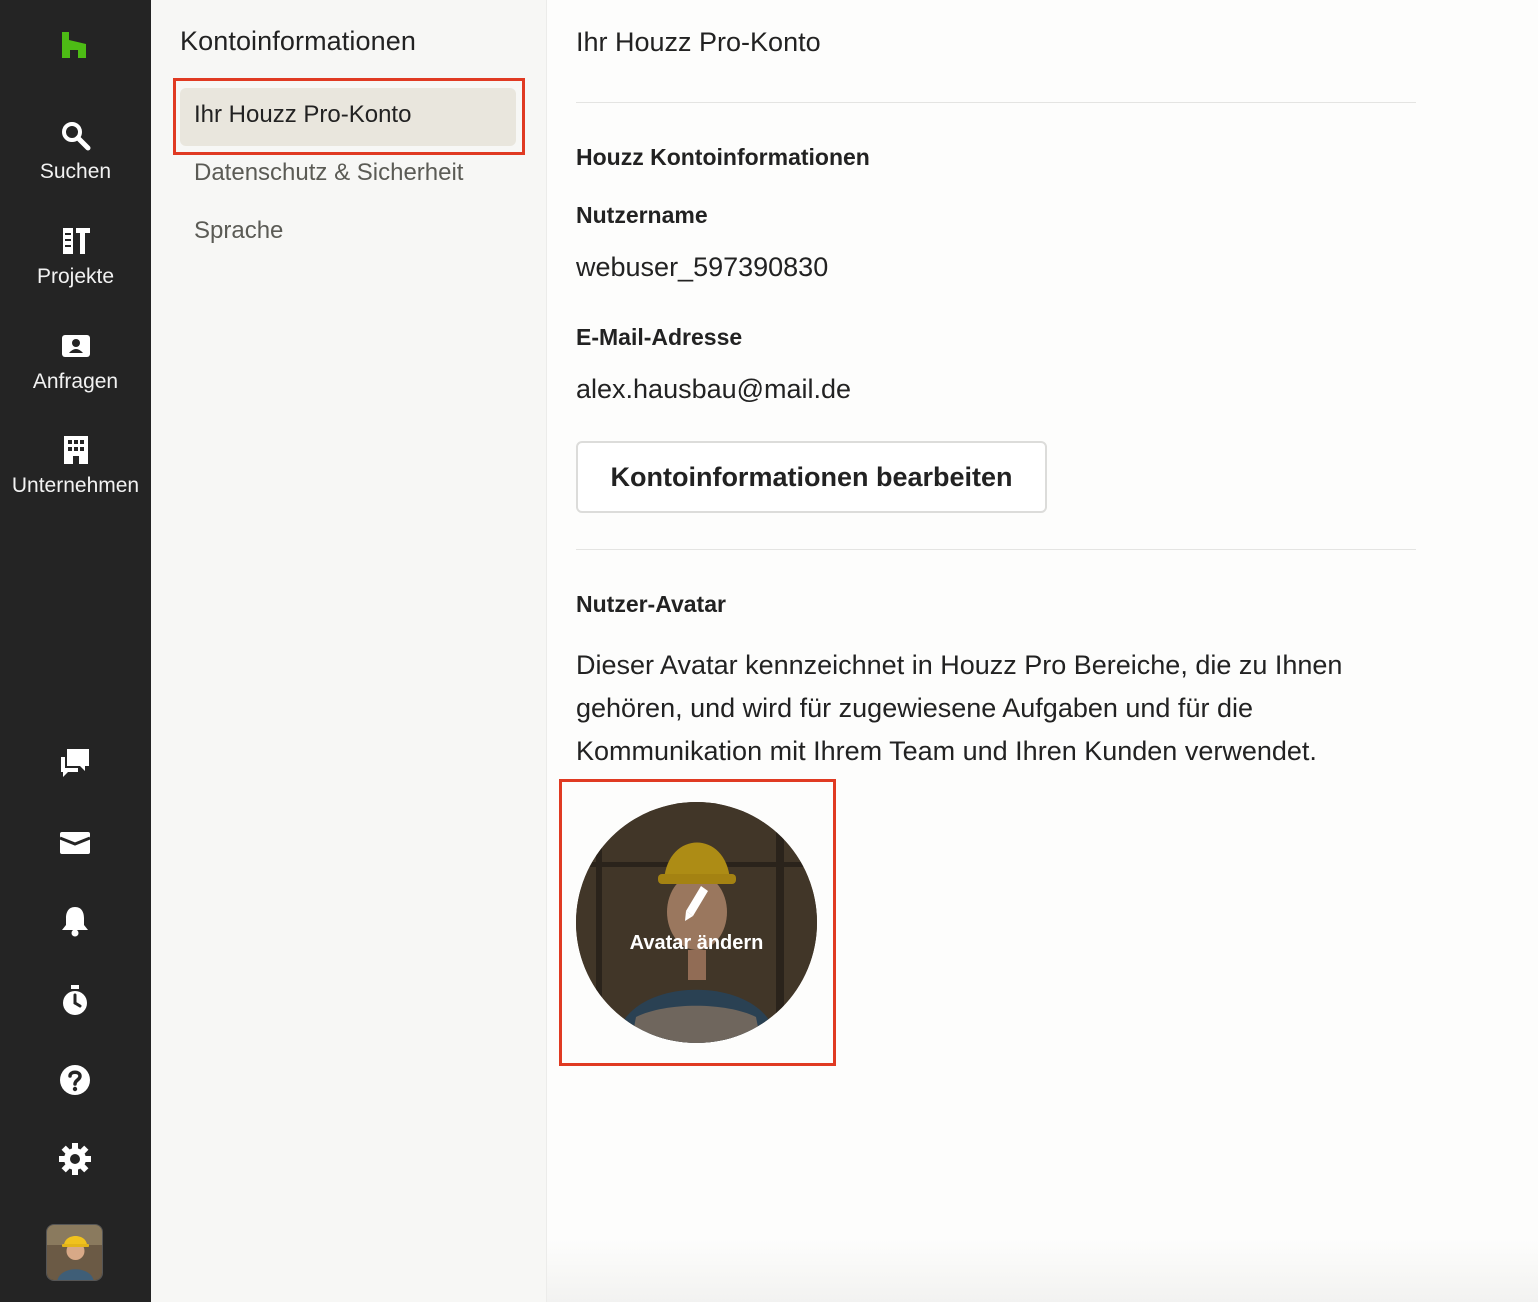 The height and width of the screenshot is (1302, 1538). What do you see at coordinates (1042, 1271) in the screenshot?
I see `bottom-fade` at bounding box center [1042, 1271].